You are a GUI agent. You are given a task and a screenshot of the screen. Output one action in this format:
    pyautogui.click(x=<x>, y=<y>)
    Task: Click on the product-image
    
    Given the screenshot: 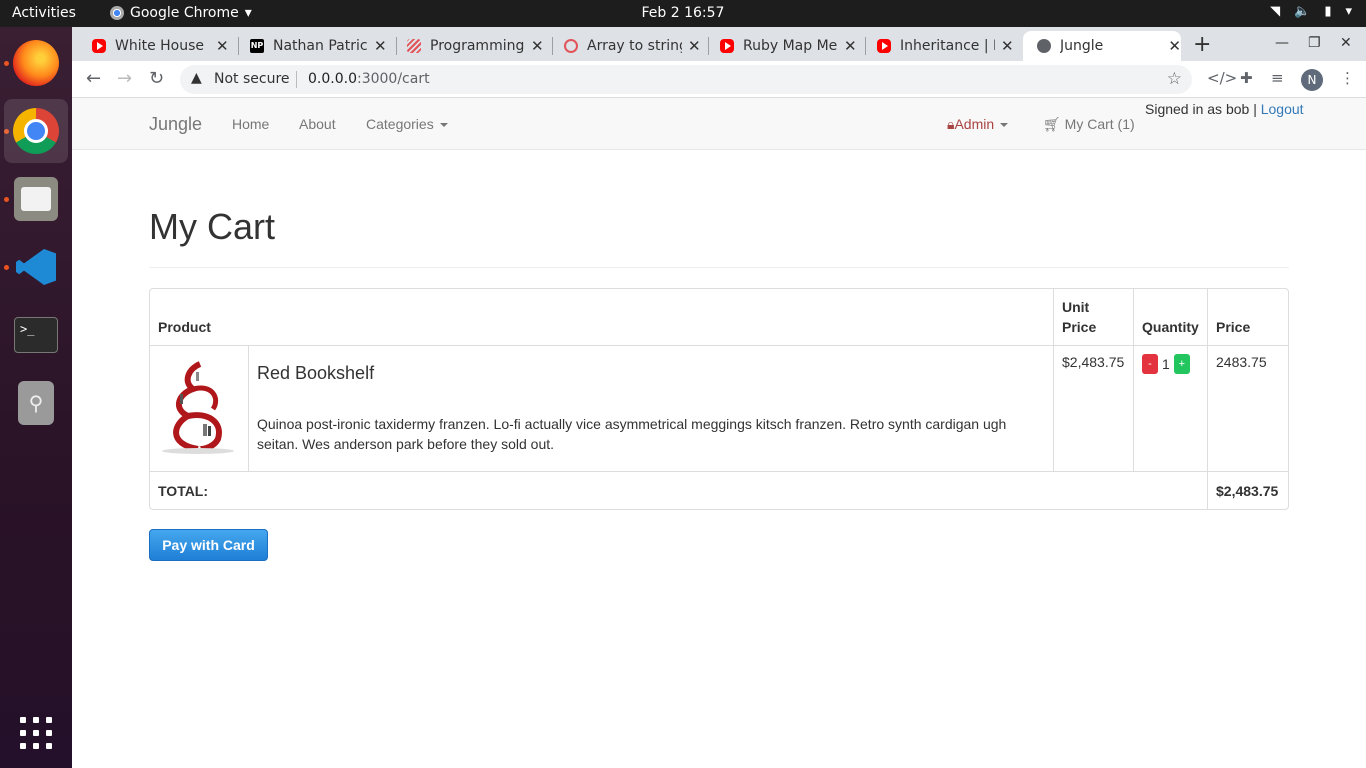 What is the action you would take?
    pyautogui.click(x=198, y=407)
    